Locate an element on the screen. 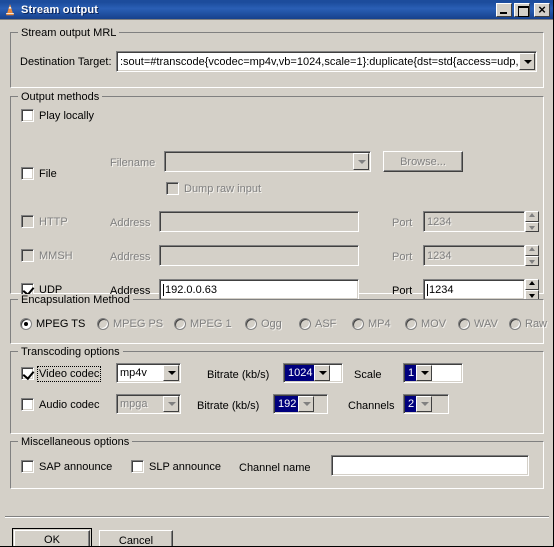 Image resolution: width=554 pixels, height=547 pixels. radio-indicator-mp4 is located at coordinates (358, 324).